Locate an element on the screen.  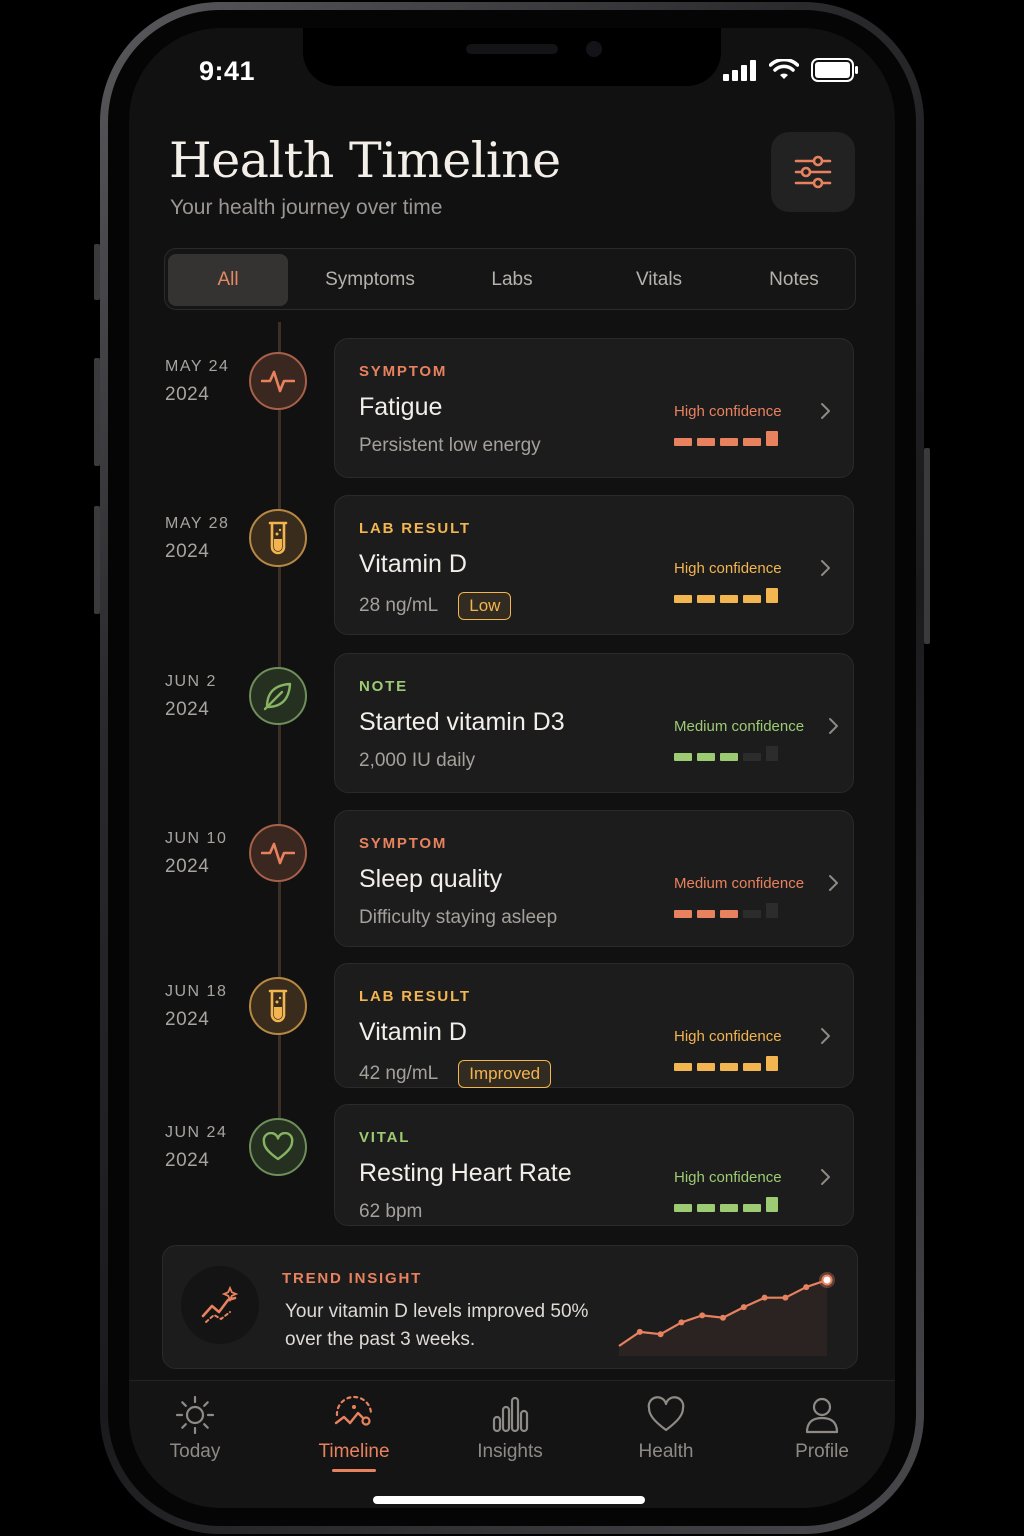
event-detail: 62 bpm is located at coordinates (391, 1211).